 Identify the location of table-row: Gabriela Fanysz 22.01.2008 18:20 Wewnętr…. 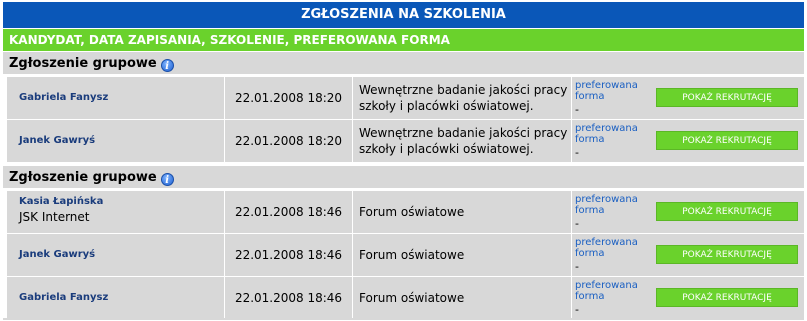
(405, 98).